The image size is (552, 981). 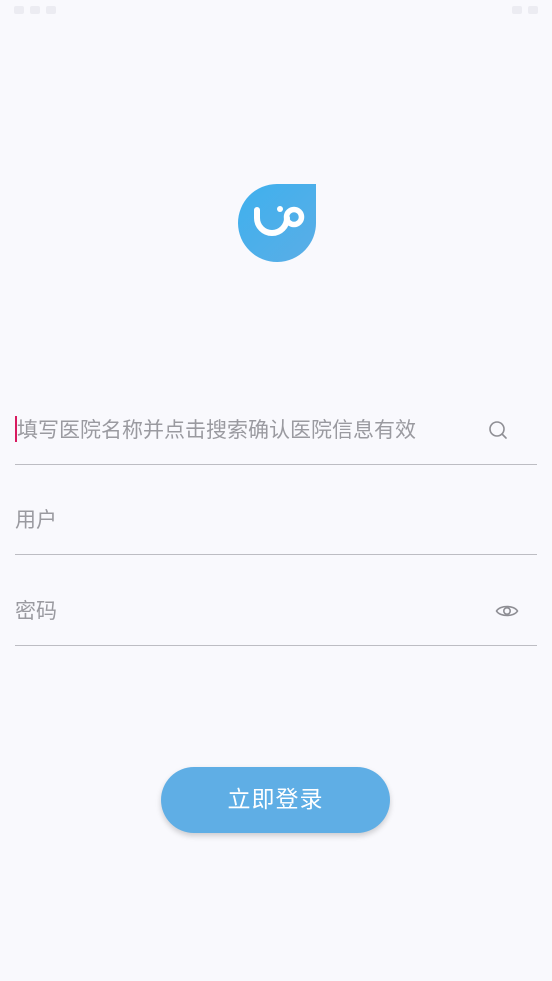 I want to click on status-bar-right, so click(x=525, y=10).